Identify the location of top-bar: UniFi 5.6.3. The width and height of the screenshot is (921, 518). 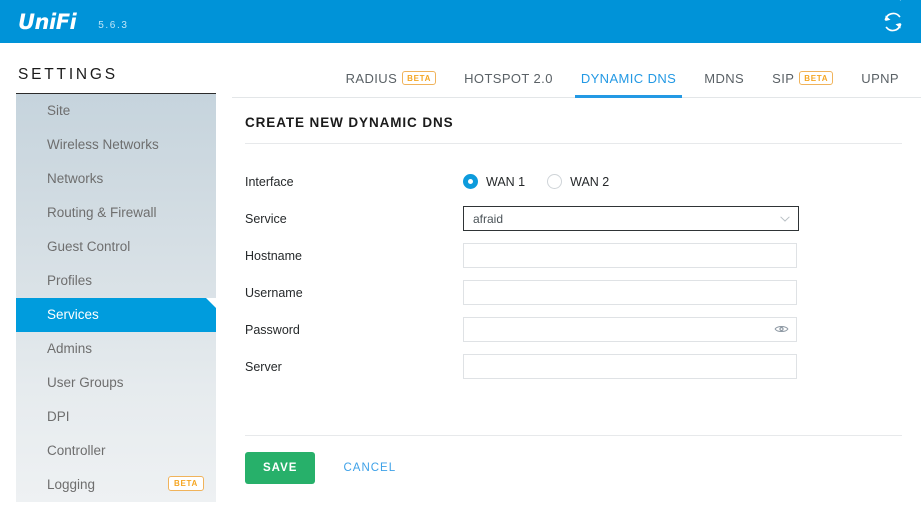
(460, 21).